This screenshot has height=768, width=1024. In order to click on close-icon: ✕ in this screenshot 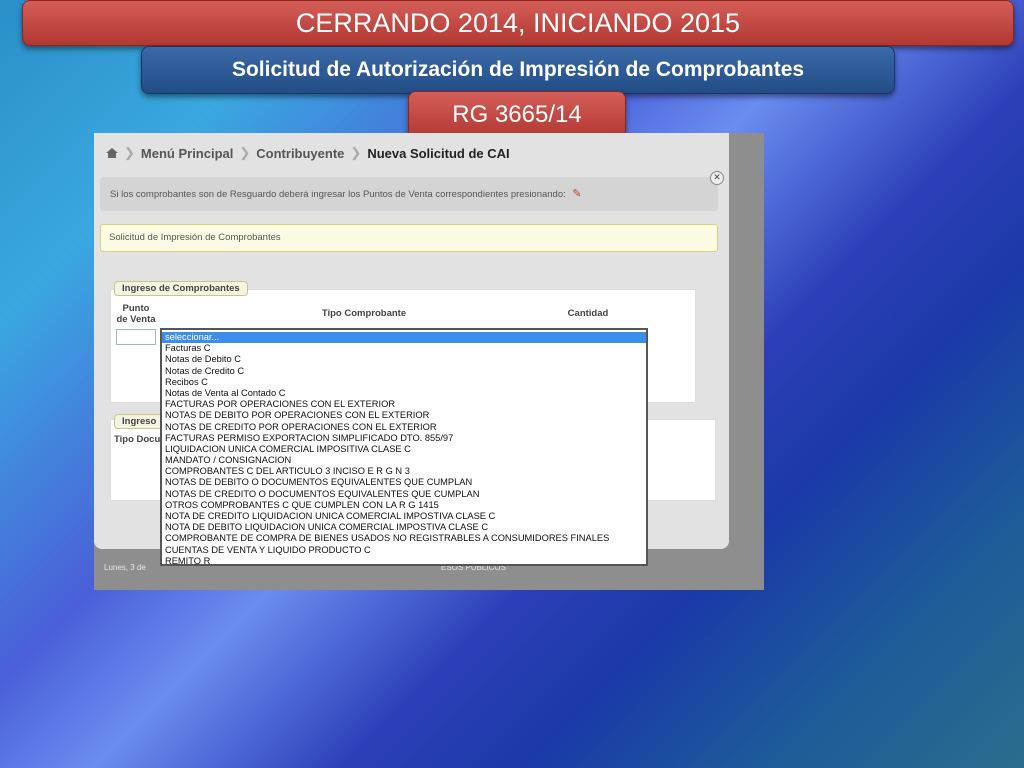, I will do `click(717, 178)`.